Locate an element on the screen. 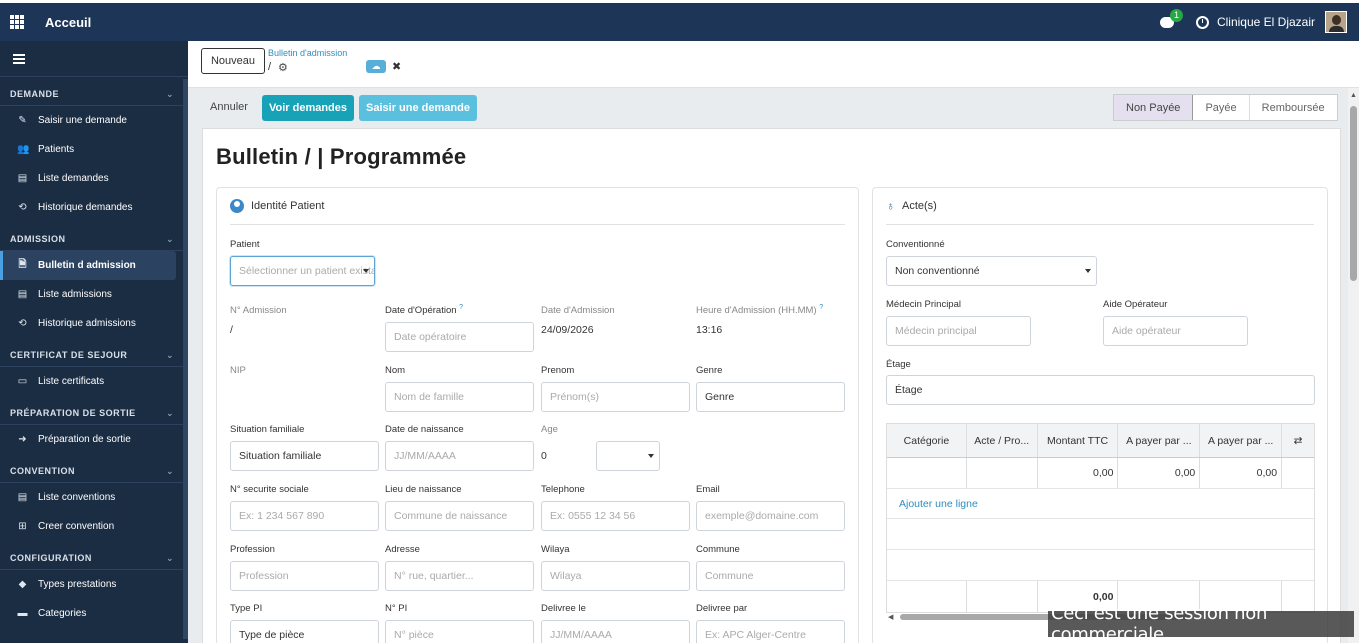 This screenshot has width=1359, height=643. floor-select: Étage is located at coordinates (1100, 390).